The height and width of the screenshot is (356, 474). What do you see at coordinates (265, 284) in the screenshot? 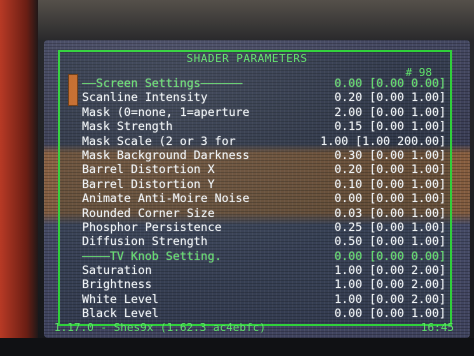
I see `parameter-row: Brightness 1.00 [0.00 2.00]` at bounding box center [265, 284].